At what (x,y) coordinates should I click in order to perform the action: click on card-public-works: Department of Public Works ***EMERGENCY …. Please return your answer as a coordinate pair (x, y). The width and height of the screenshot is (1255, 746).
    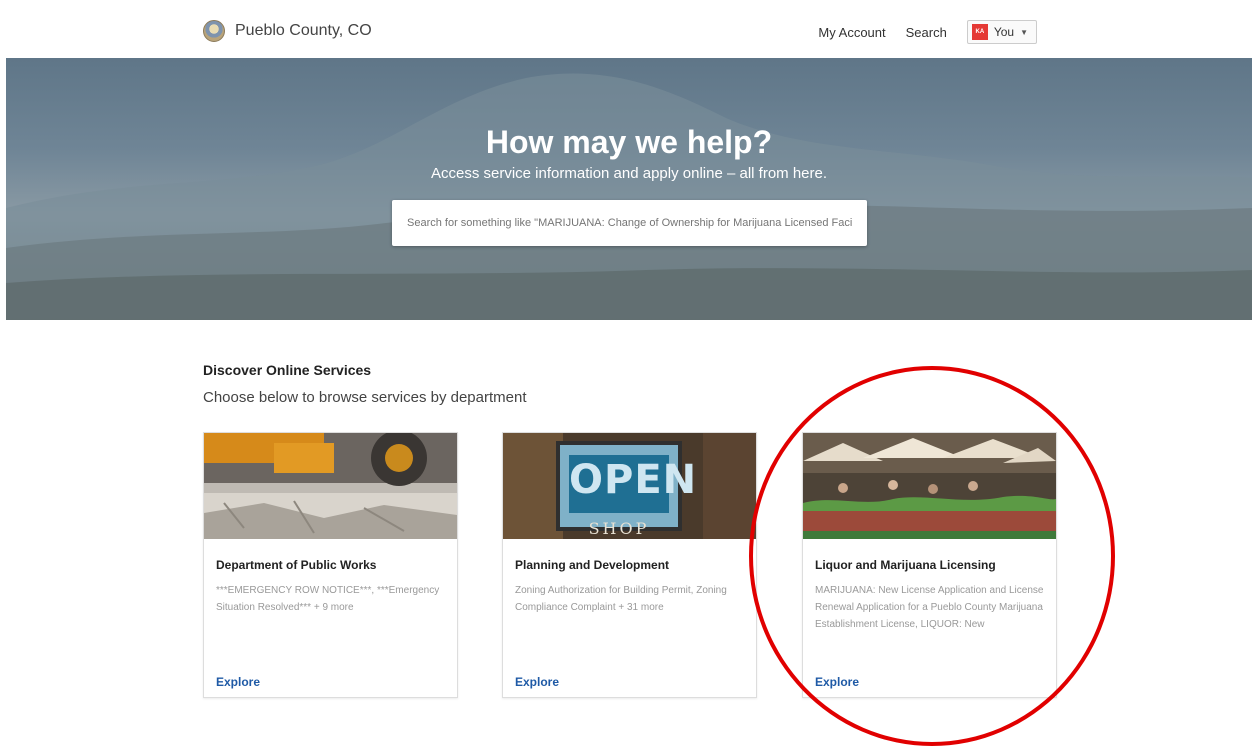
    Looking at the image, I should click on (330, 565).